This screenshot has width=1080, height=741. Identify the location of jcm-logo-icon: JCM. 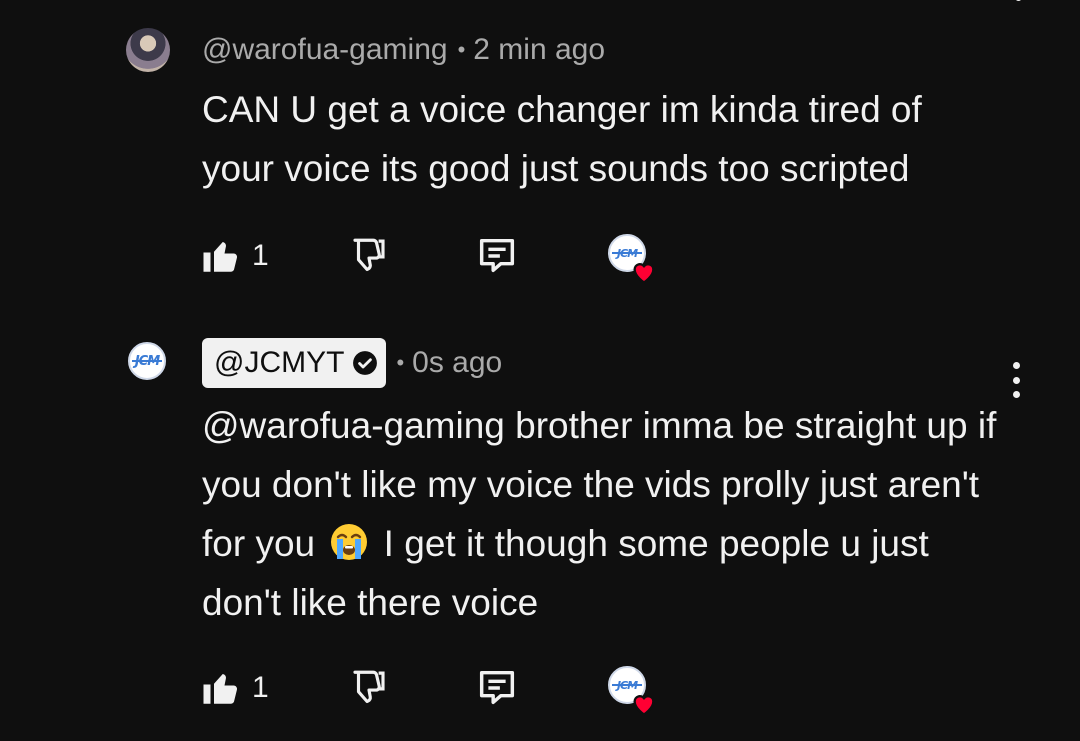
(147, 361).